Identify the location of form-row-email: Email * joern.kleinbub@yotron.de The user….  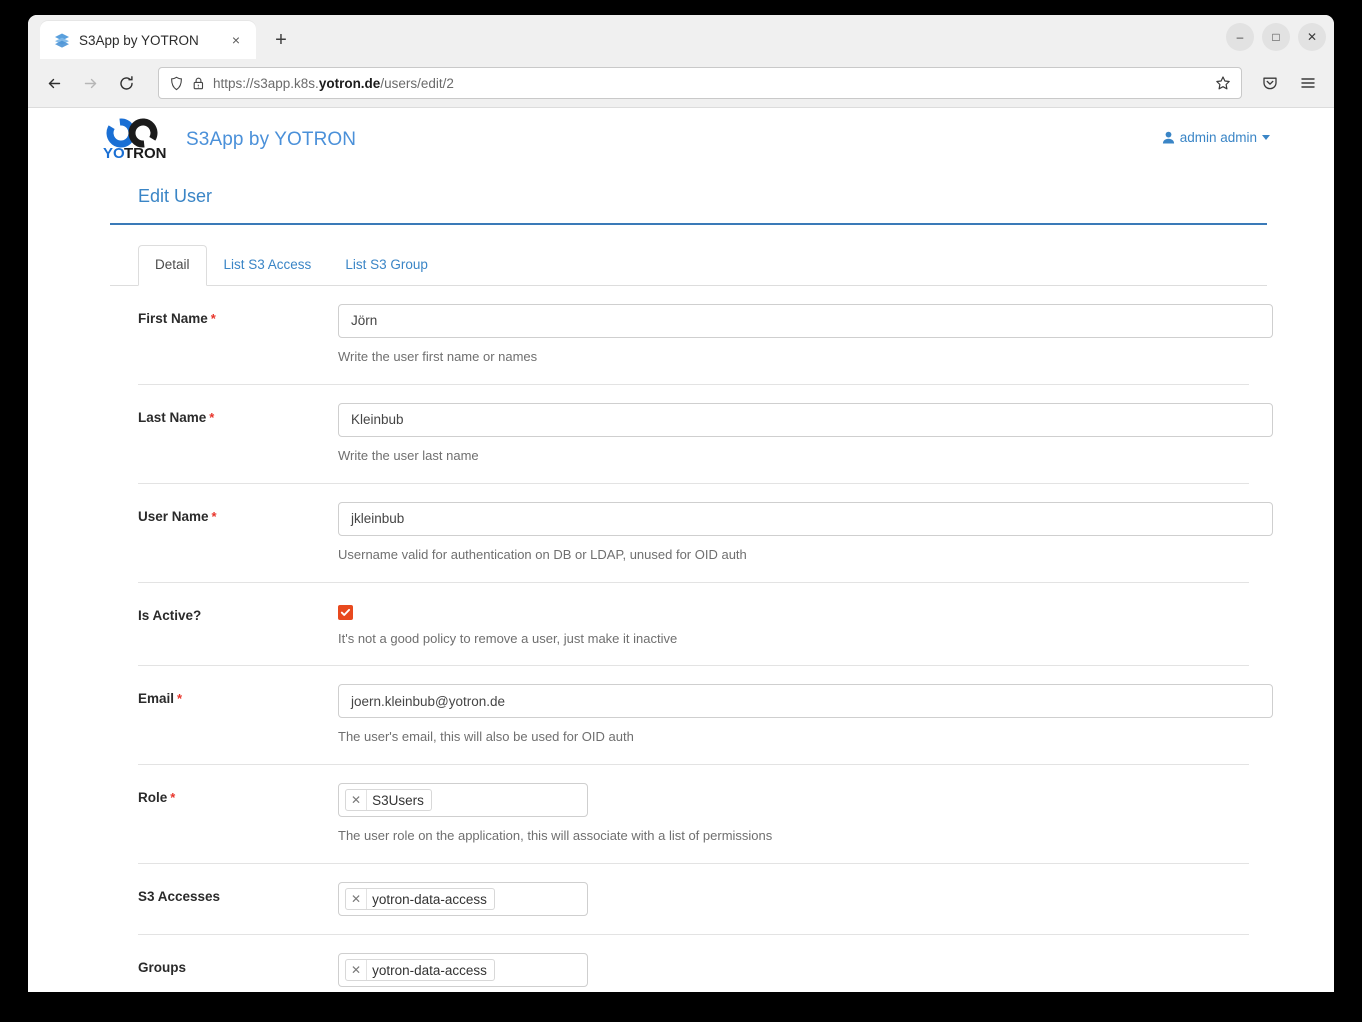
(705, 716).